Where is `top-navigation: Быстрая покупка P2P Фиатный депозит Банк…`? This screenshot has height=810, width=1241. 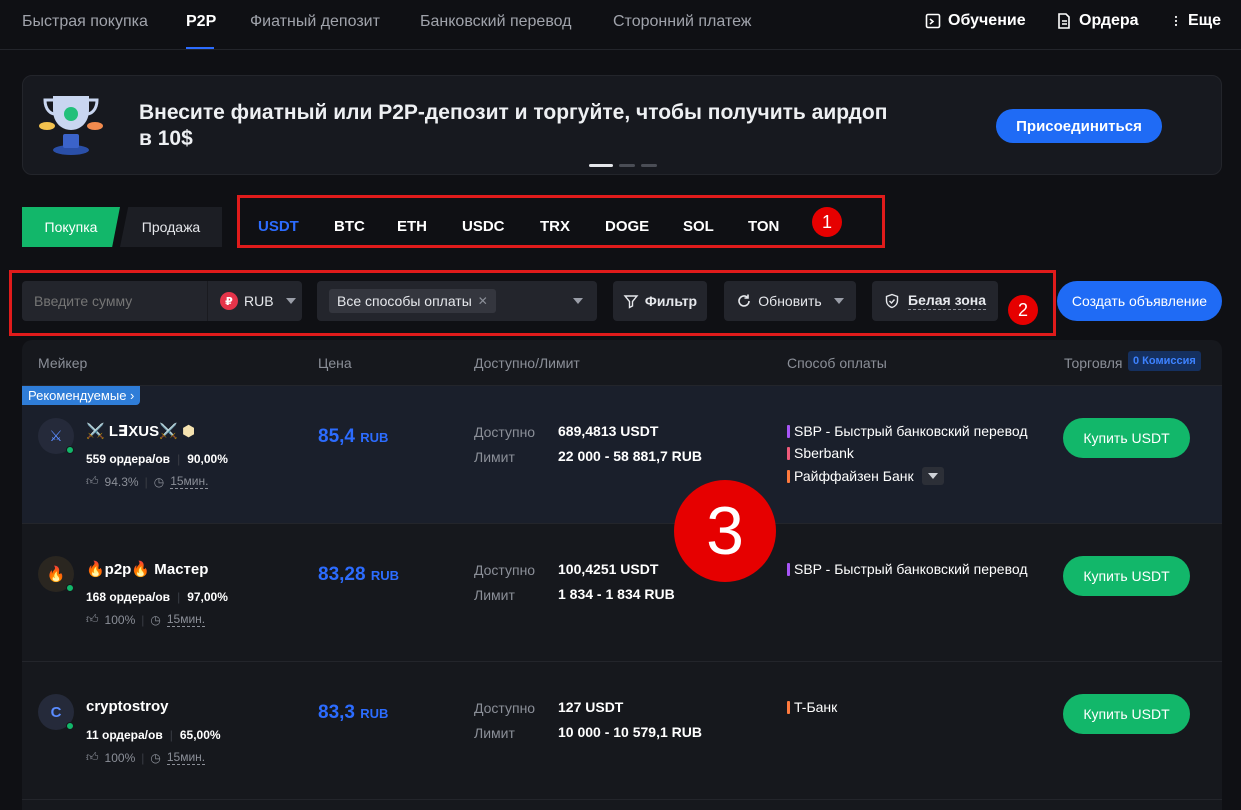
top-navigation: Быстрая покупка P2P Фиатный депозит Банк… is located at coordinates (620, 25).